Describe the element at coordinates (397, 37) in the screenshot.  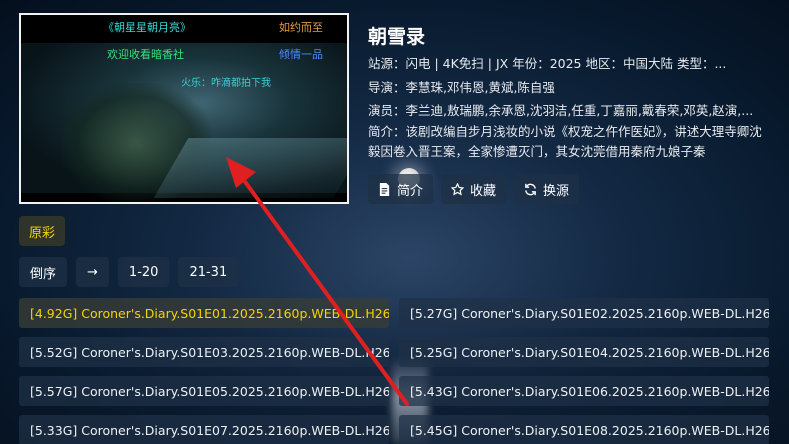
I see `show-title: 朝雪录` at that location.